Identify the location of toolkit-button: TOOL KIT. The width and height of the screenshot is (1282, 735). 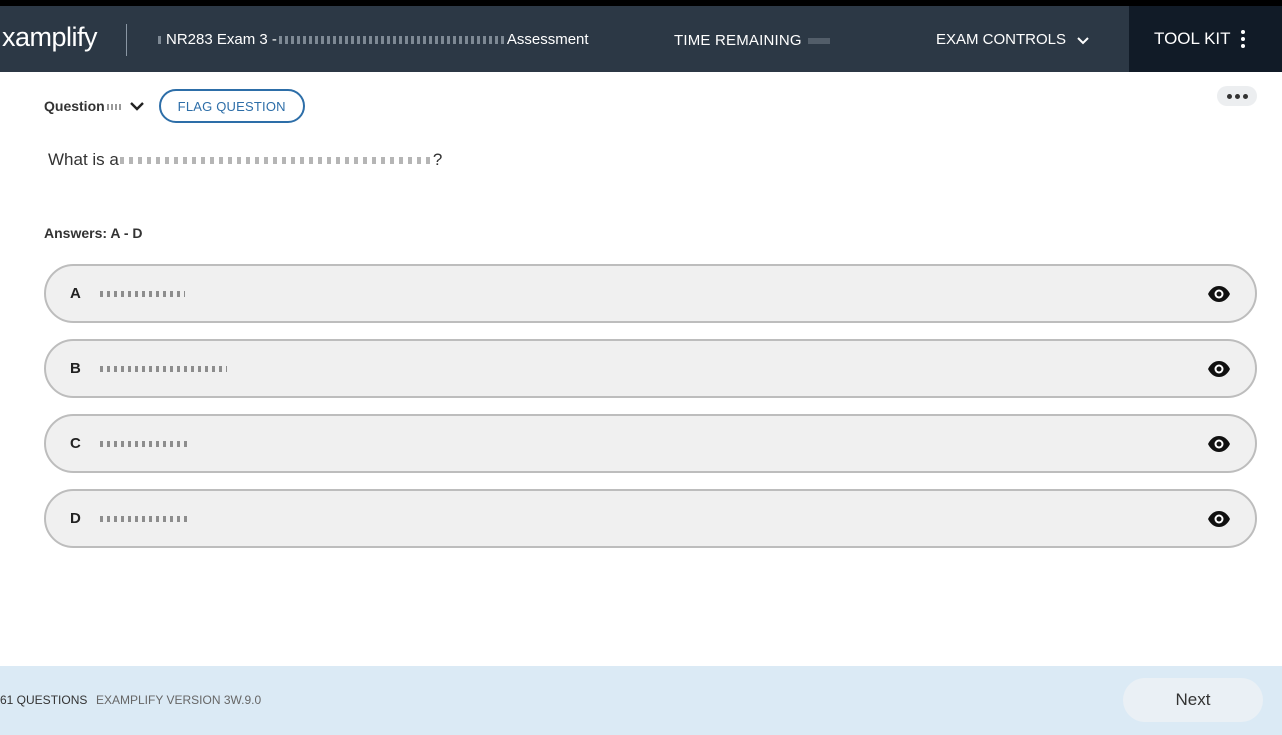
(1205, 39).